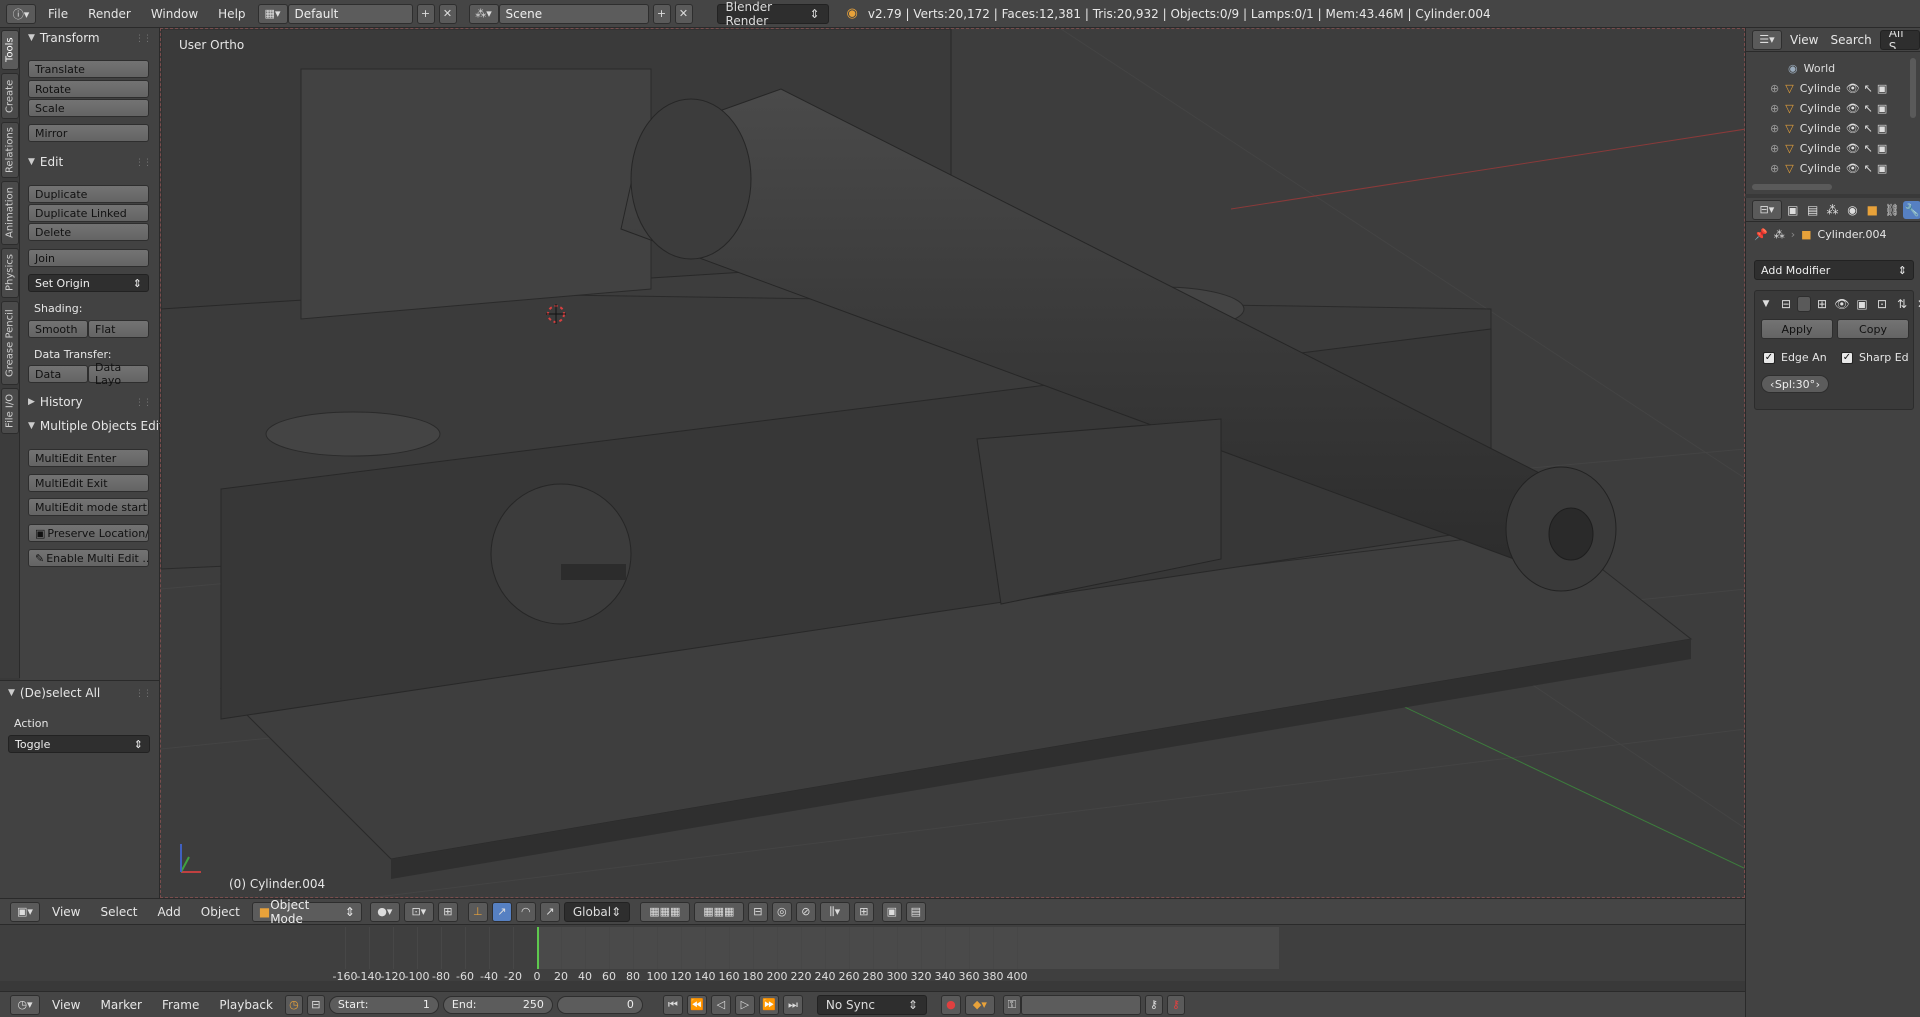 Image resolution: width=1920 pixels, height=1017 pixels. Describe the element at coordinates (88, 89) in the screenshot. I see `rotate-button: Rotate` at that location.